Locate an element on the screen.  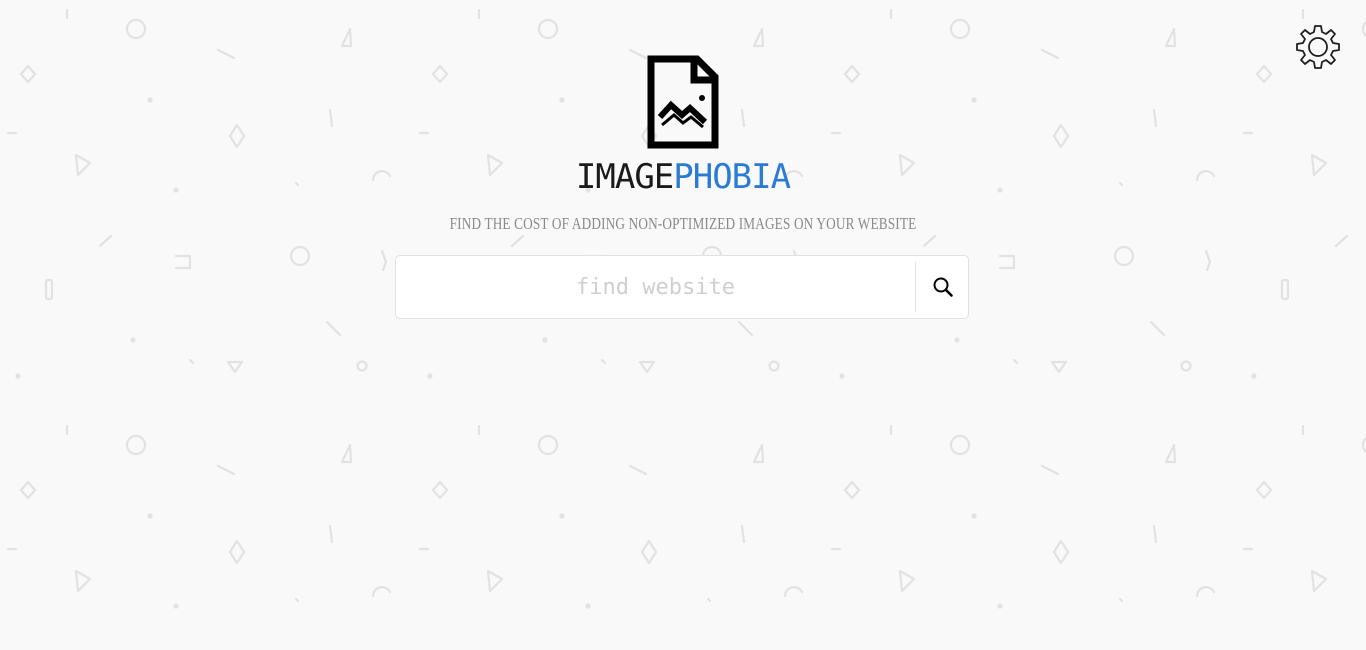
gear-icon is located at coordinates (1318, 47).